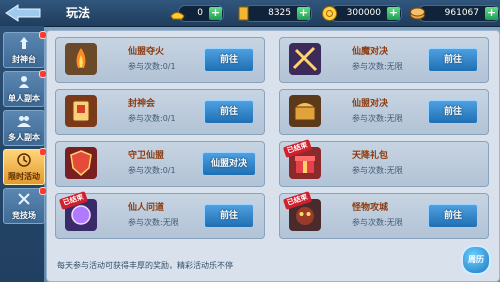 The image size is (500, 282). Describe the element at coordinates (24, 160) in the screenshot. I see `clock-icon` at that location.